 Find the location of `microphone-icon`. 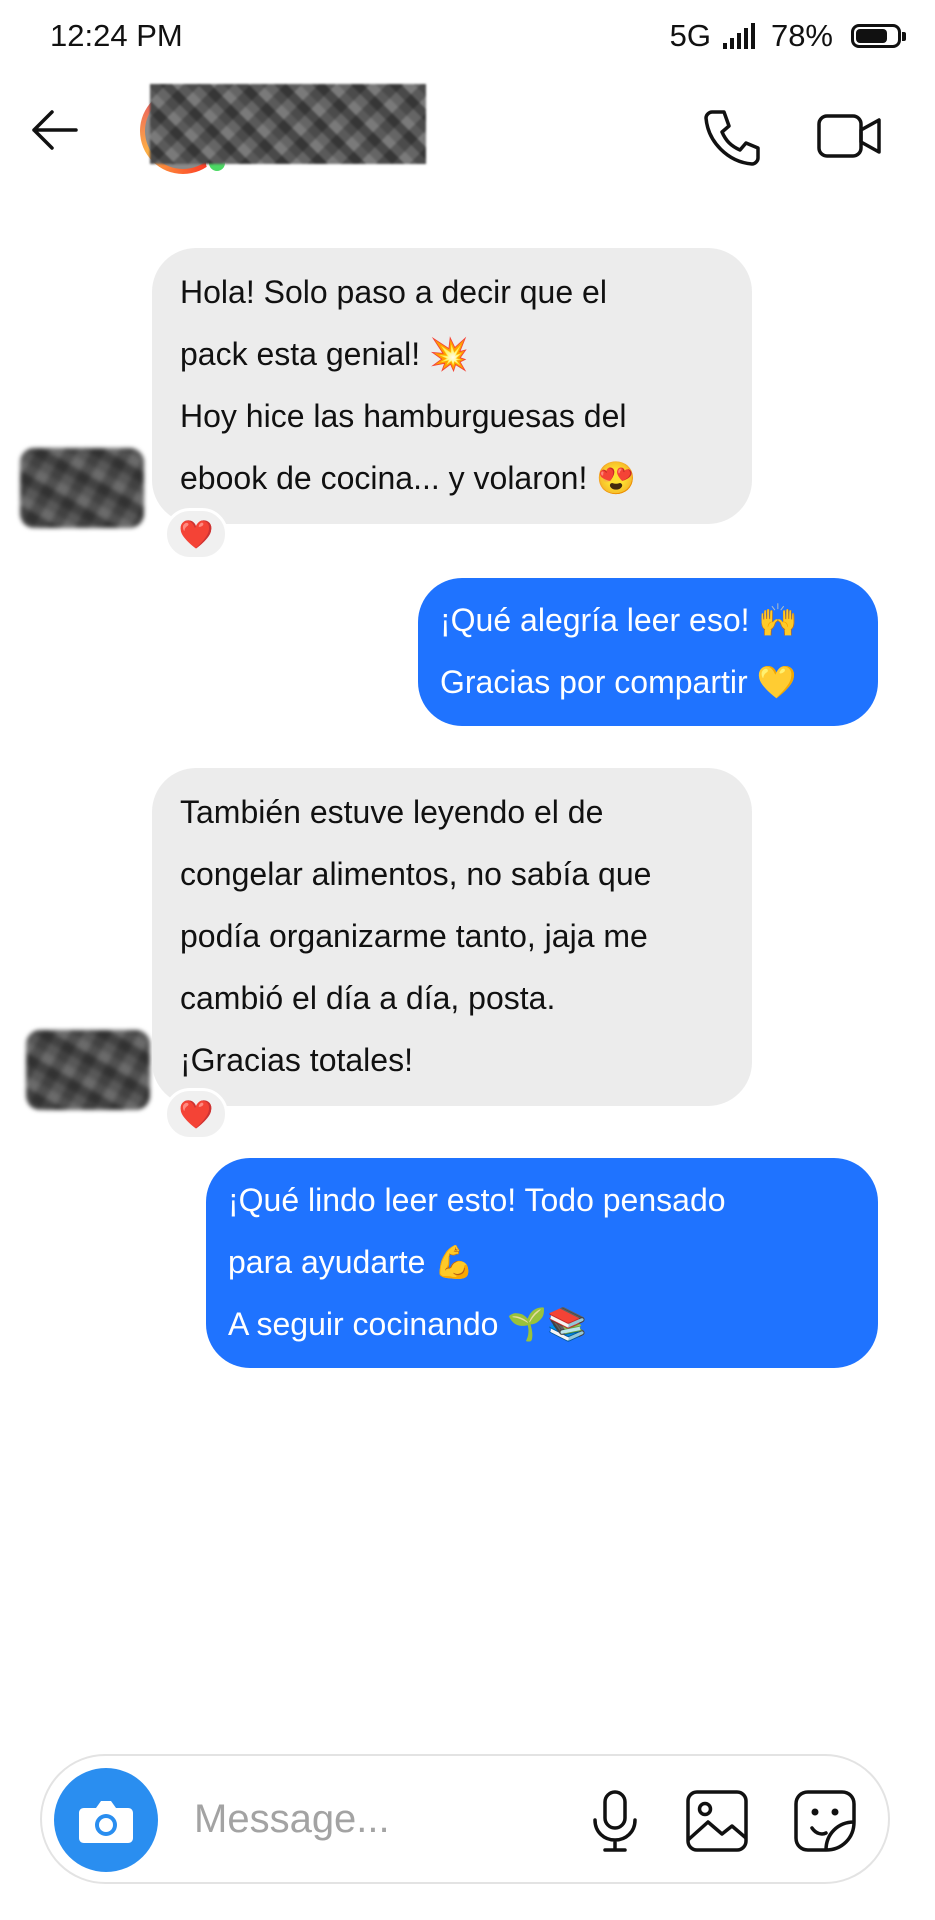

microphone-icon is located at coordinates (615, 1821).